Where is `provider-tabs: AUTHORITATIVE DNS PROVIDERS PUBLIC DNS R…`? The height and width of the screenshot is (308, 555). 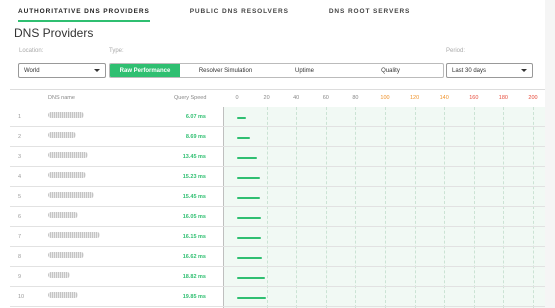
provider-tabs: AUTHORITATIVE DNS PROVIDERS PUBLIC DNS R… is located at coordinates (234, 11).